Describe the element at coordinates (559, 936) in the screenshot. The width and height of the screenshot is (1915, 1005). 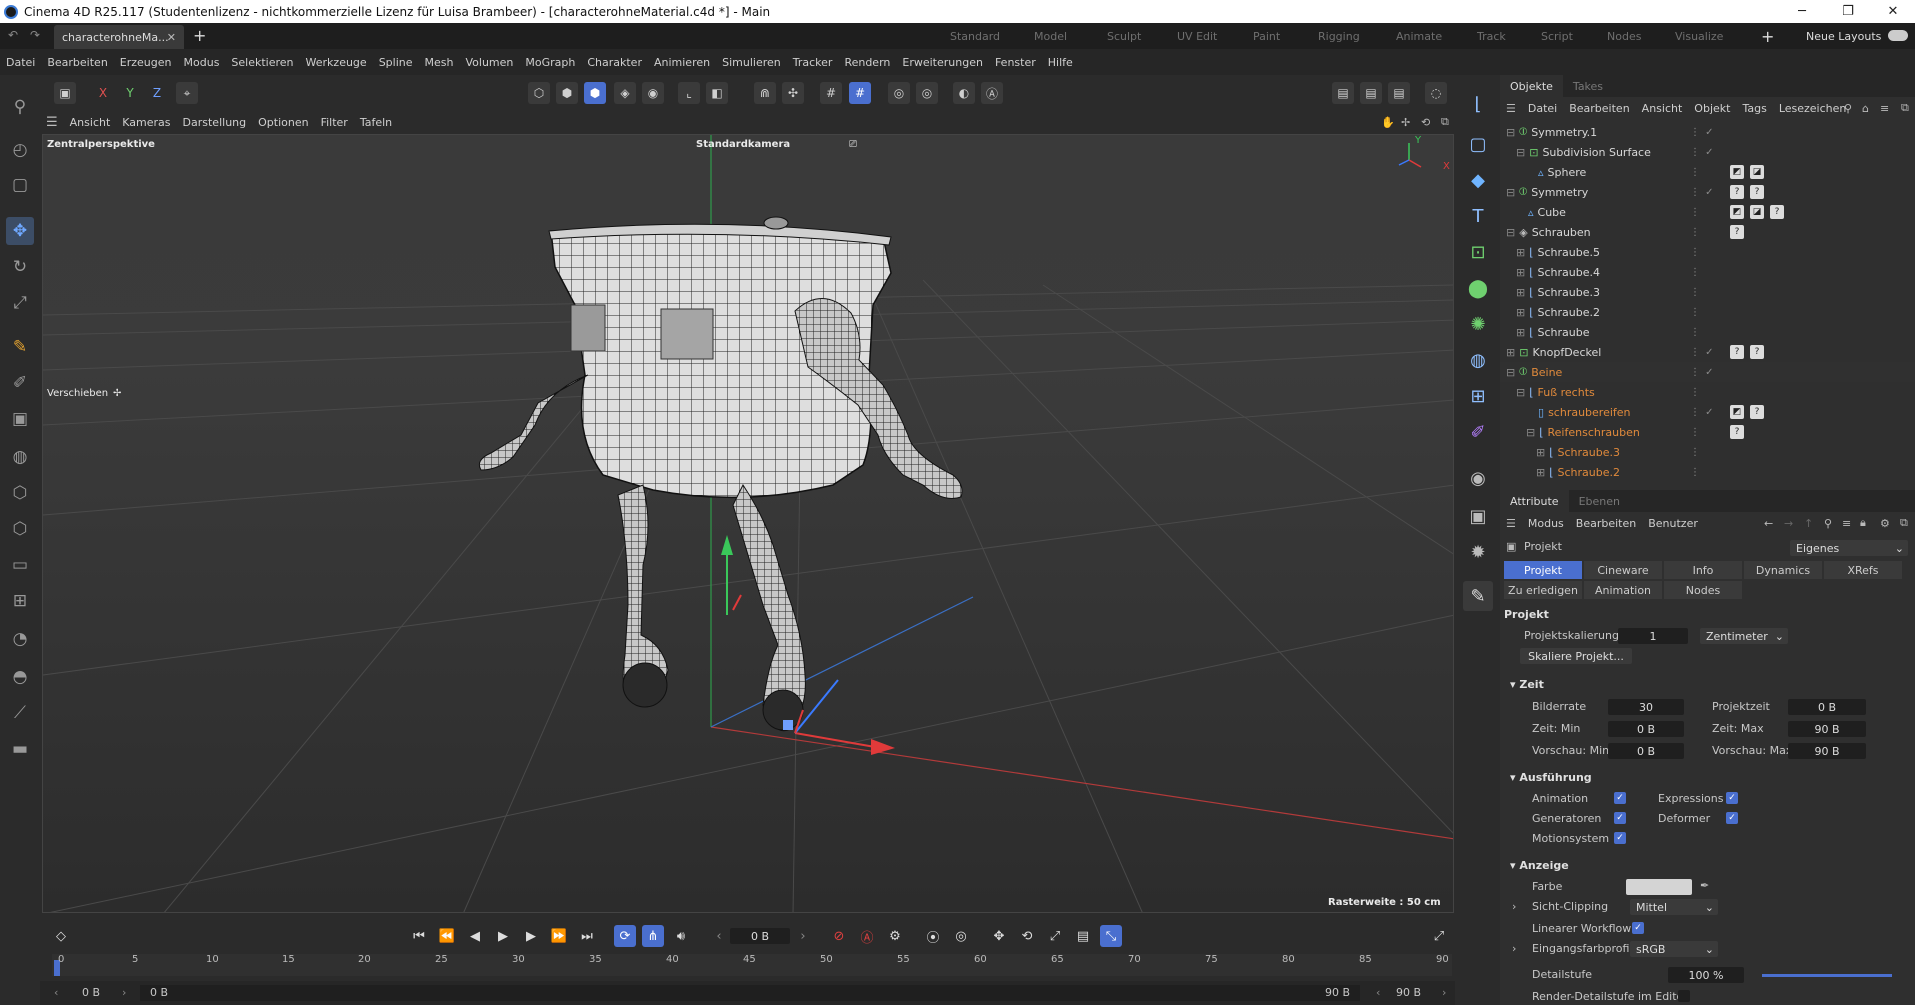
I see `next-key-icon: ⏩` at that location.